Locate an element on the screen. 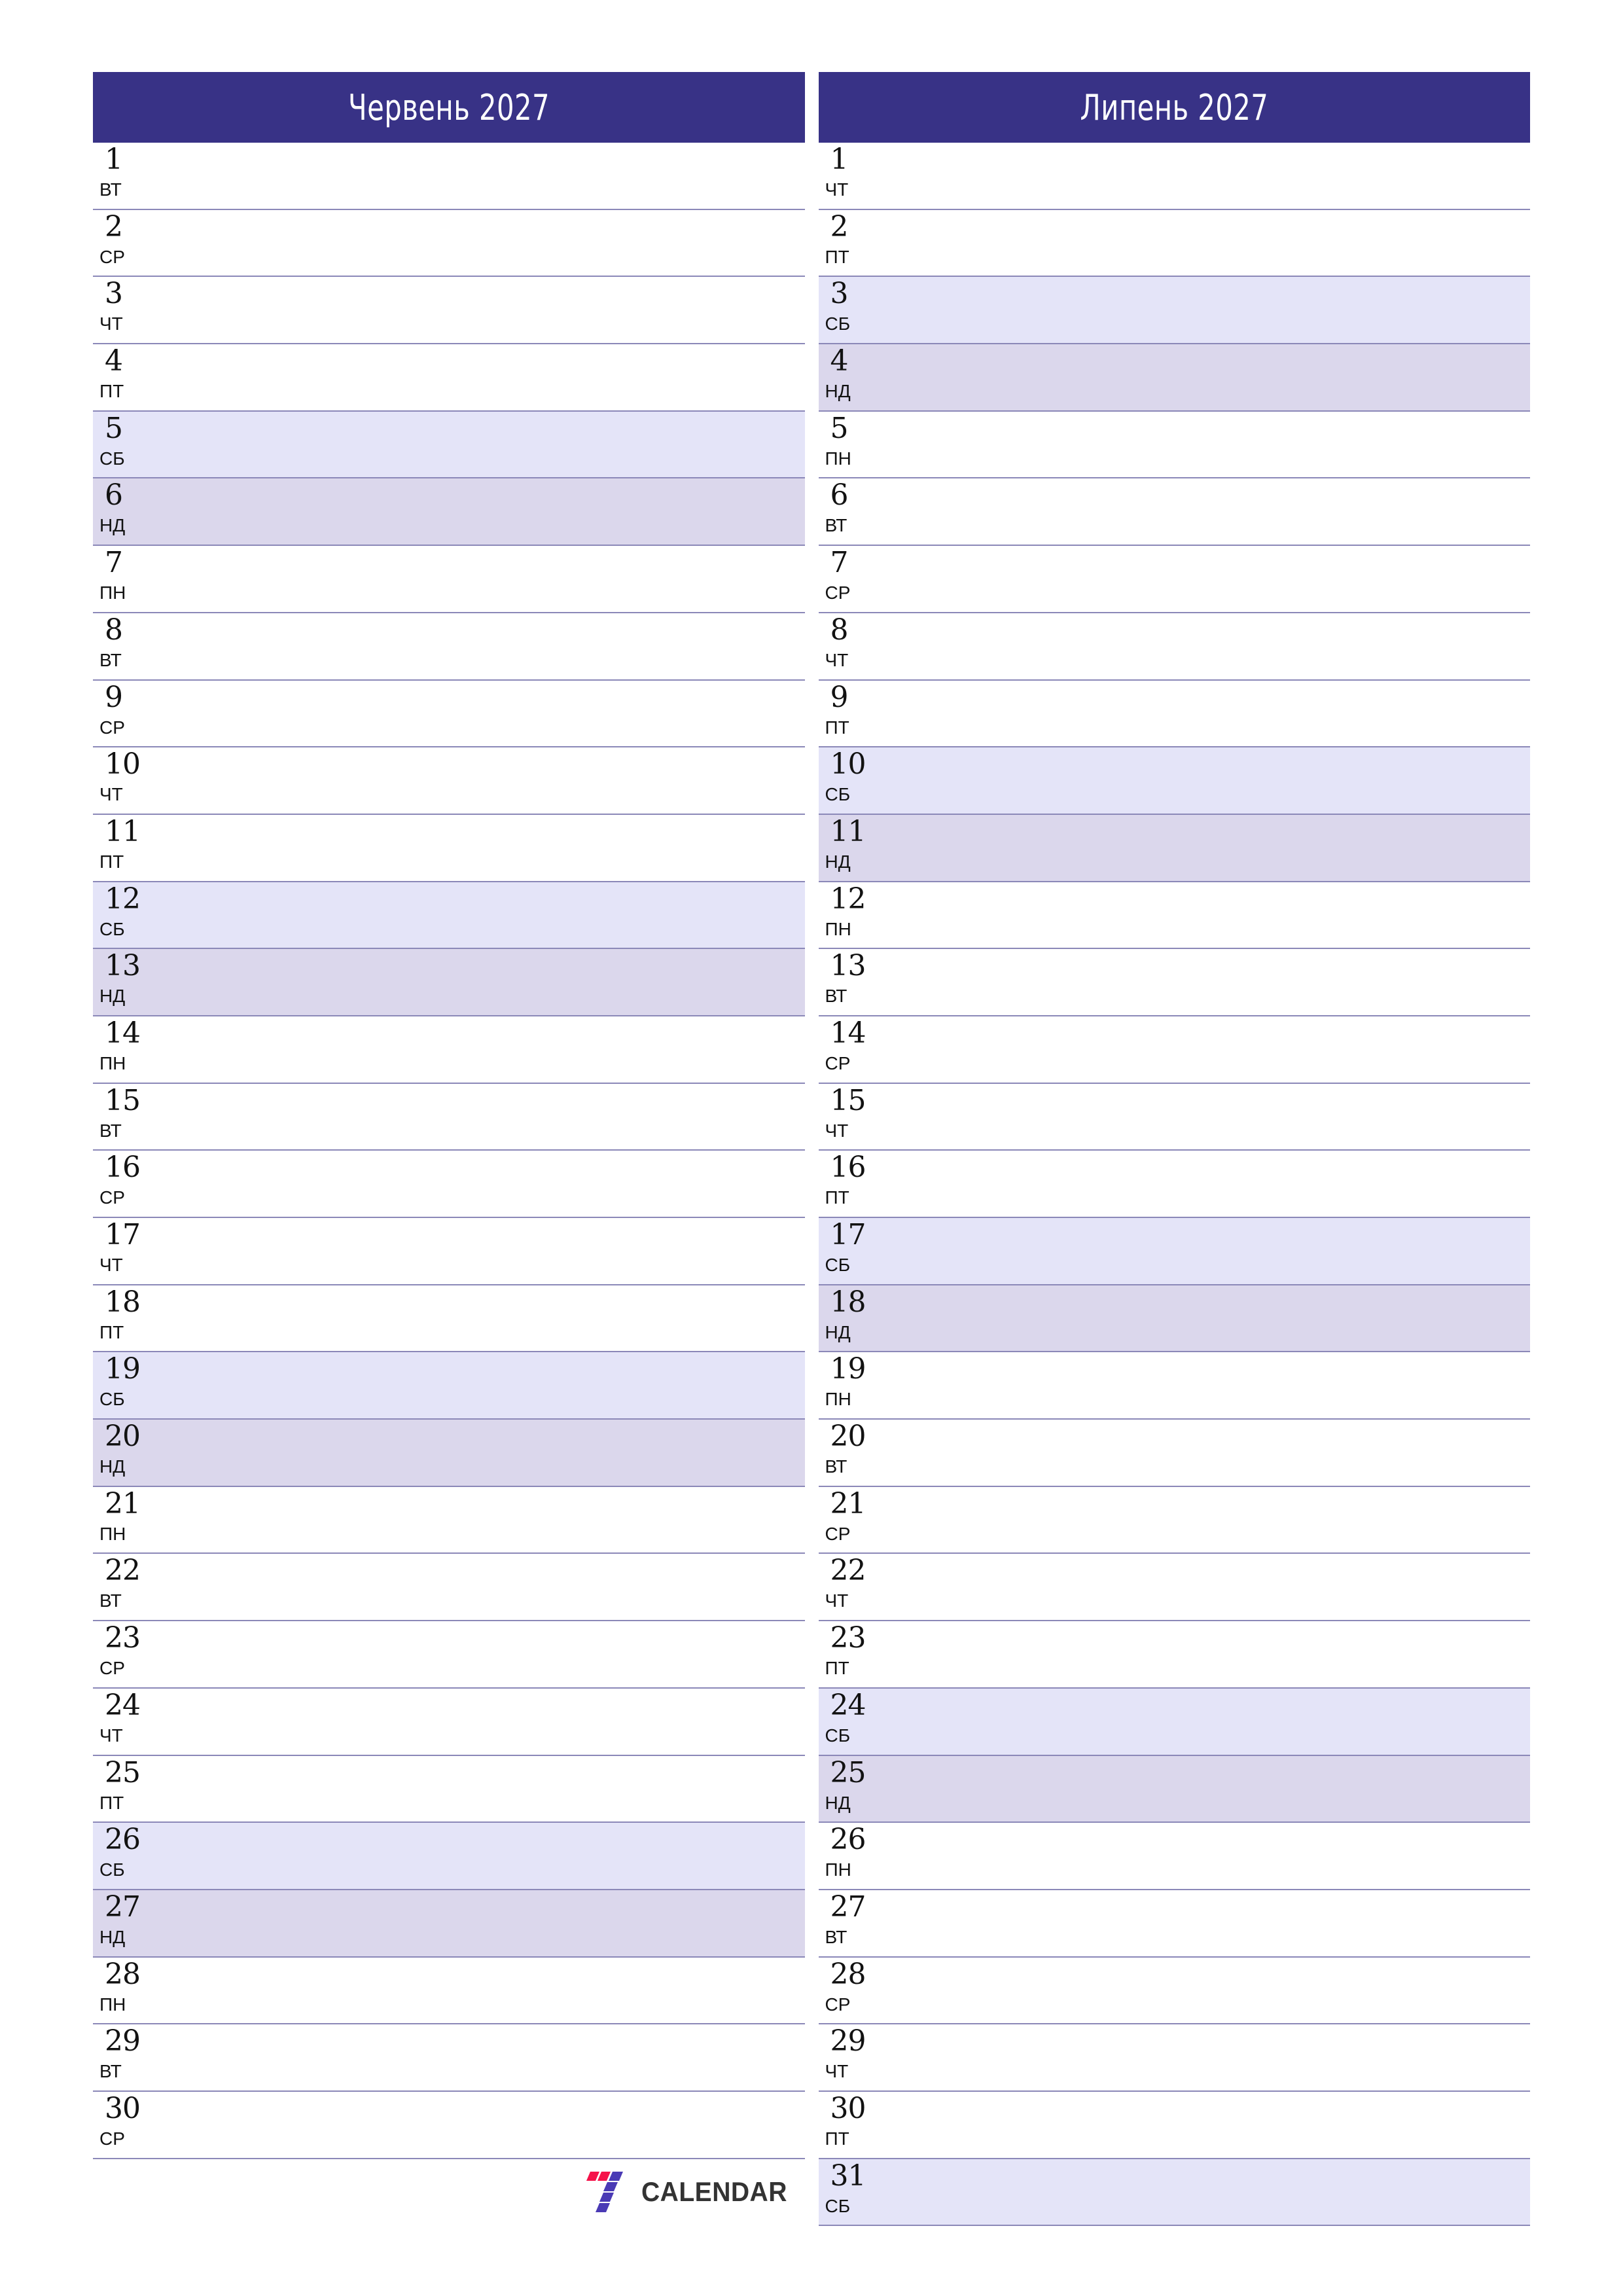 This screenshot has width=1623, height=2296. day-row: 30 ПТ is located at coordinates (1174, 2125).